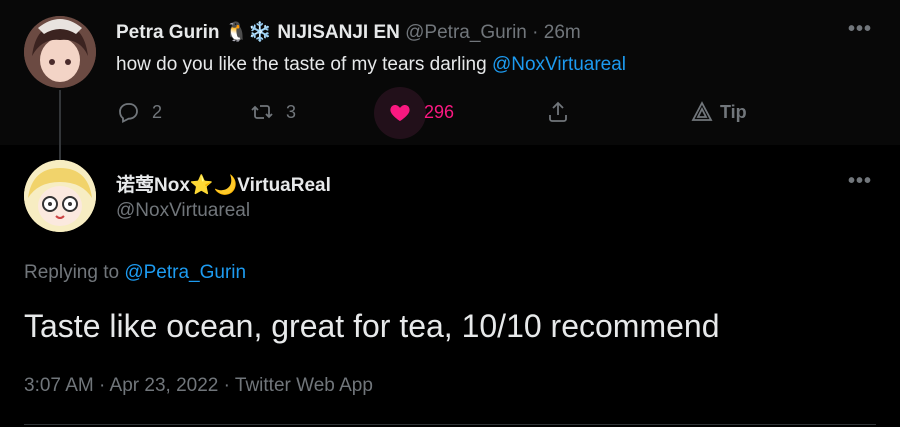  Describe the element at coordinates (338, 32) in the screenshot. I see `parent-name-suffix: NIJISANJI EN` at that location.